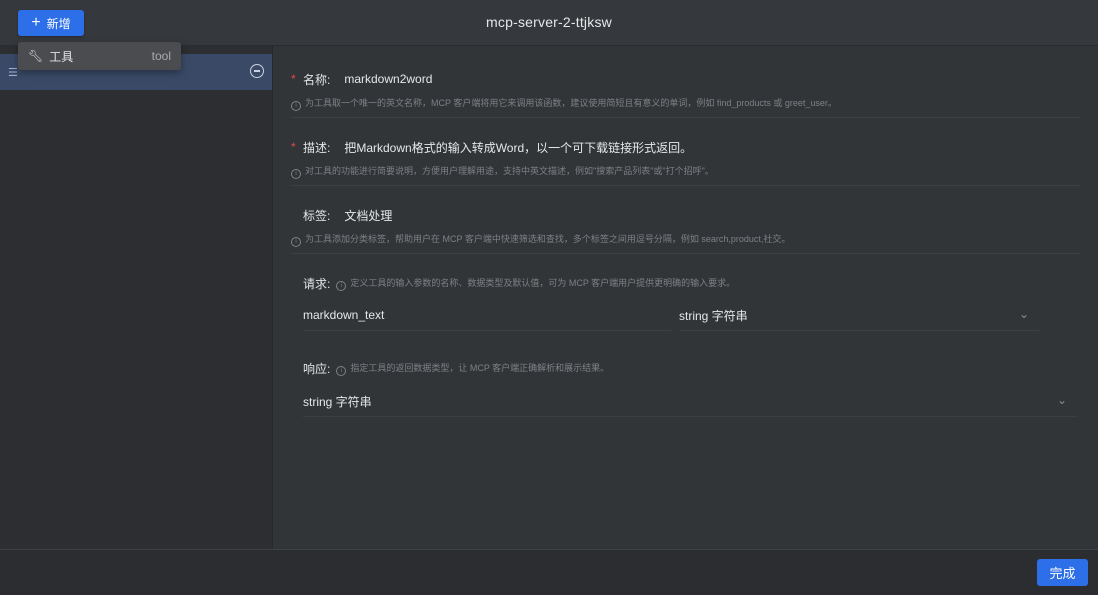  Describe the element at coordinates (99, 56) in the screenshot. I see `add-dropdown-menu: 🔧︎ 工具 tool` at that location.